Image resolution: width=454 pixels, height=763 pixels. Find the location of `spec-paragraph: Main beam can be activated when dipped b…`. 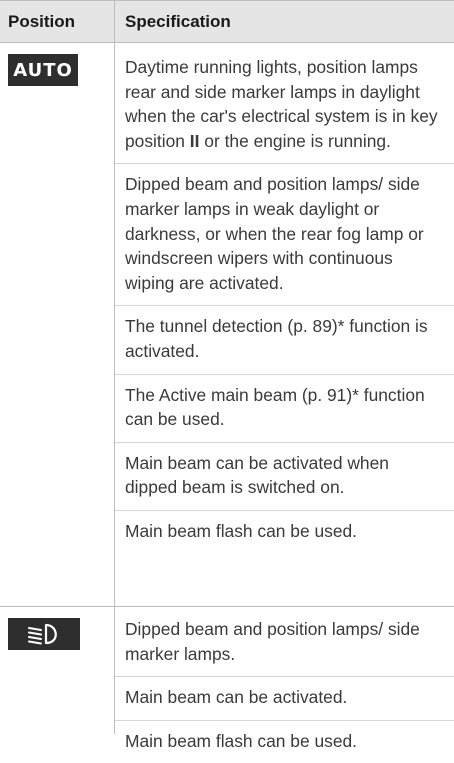

spec-paragraph: Main beam can be activated when dipped b… is located at coordinates (284, 475).